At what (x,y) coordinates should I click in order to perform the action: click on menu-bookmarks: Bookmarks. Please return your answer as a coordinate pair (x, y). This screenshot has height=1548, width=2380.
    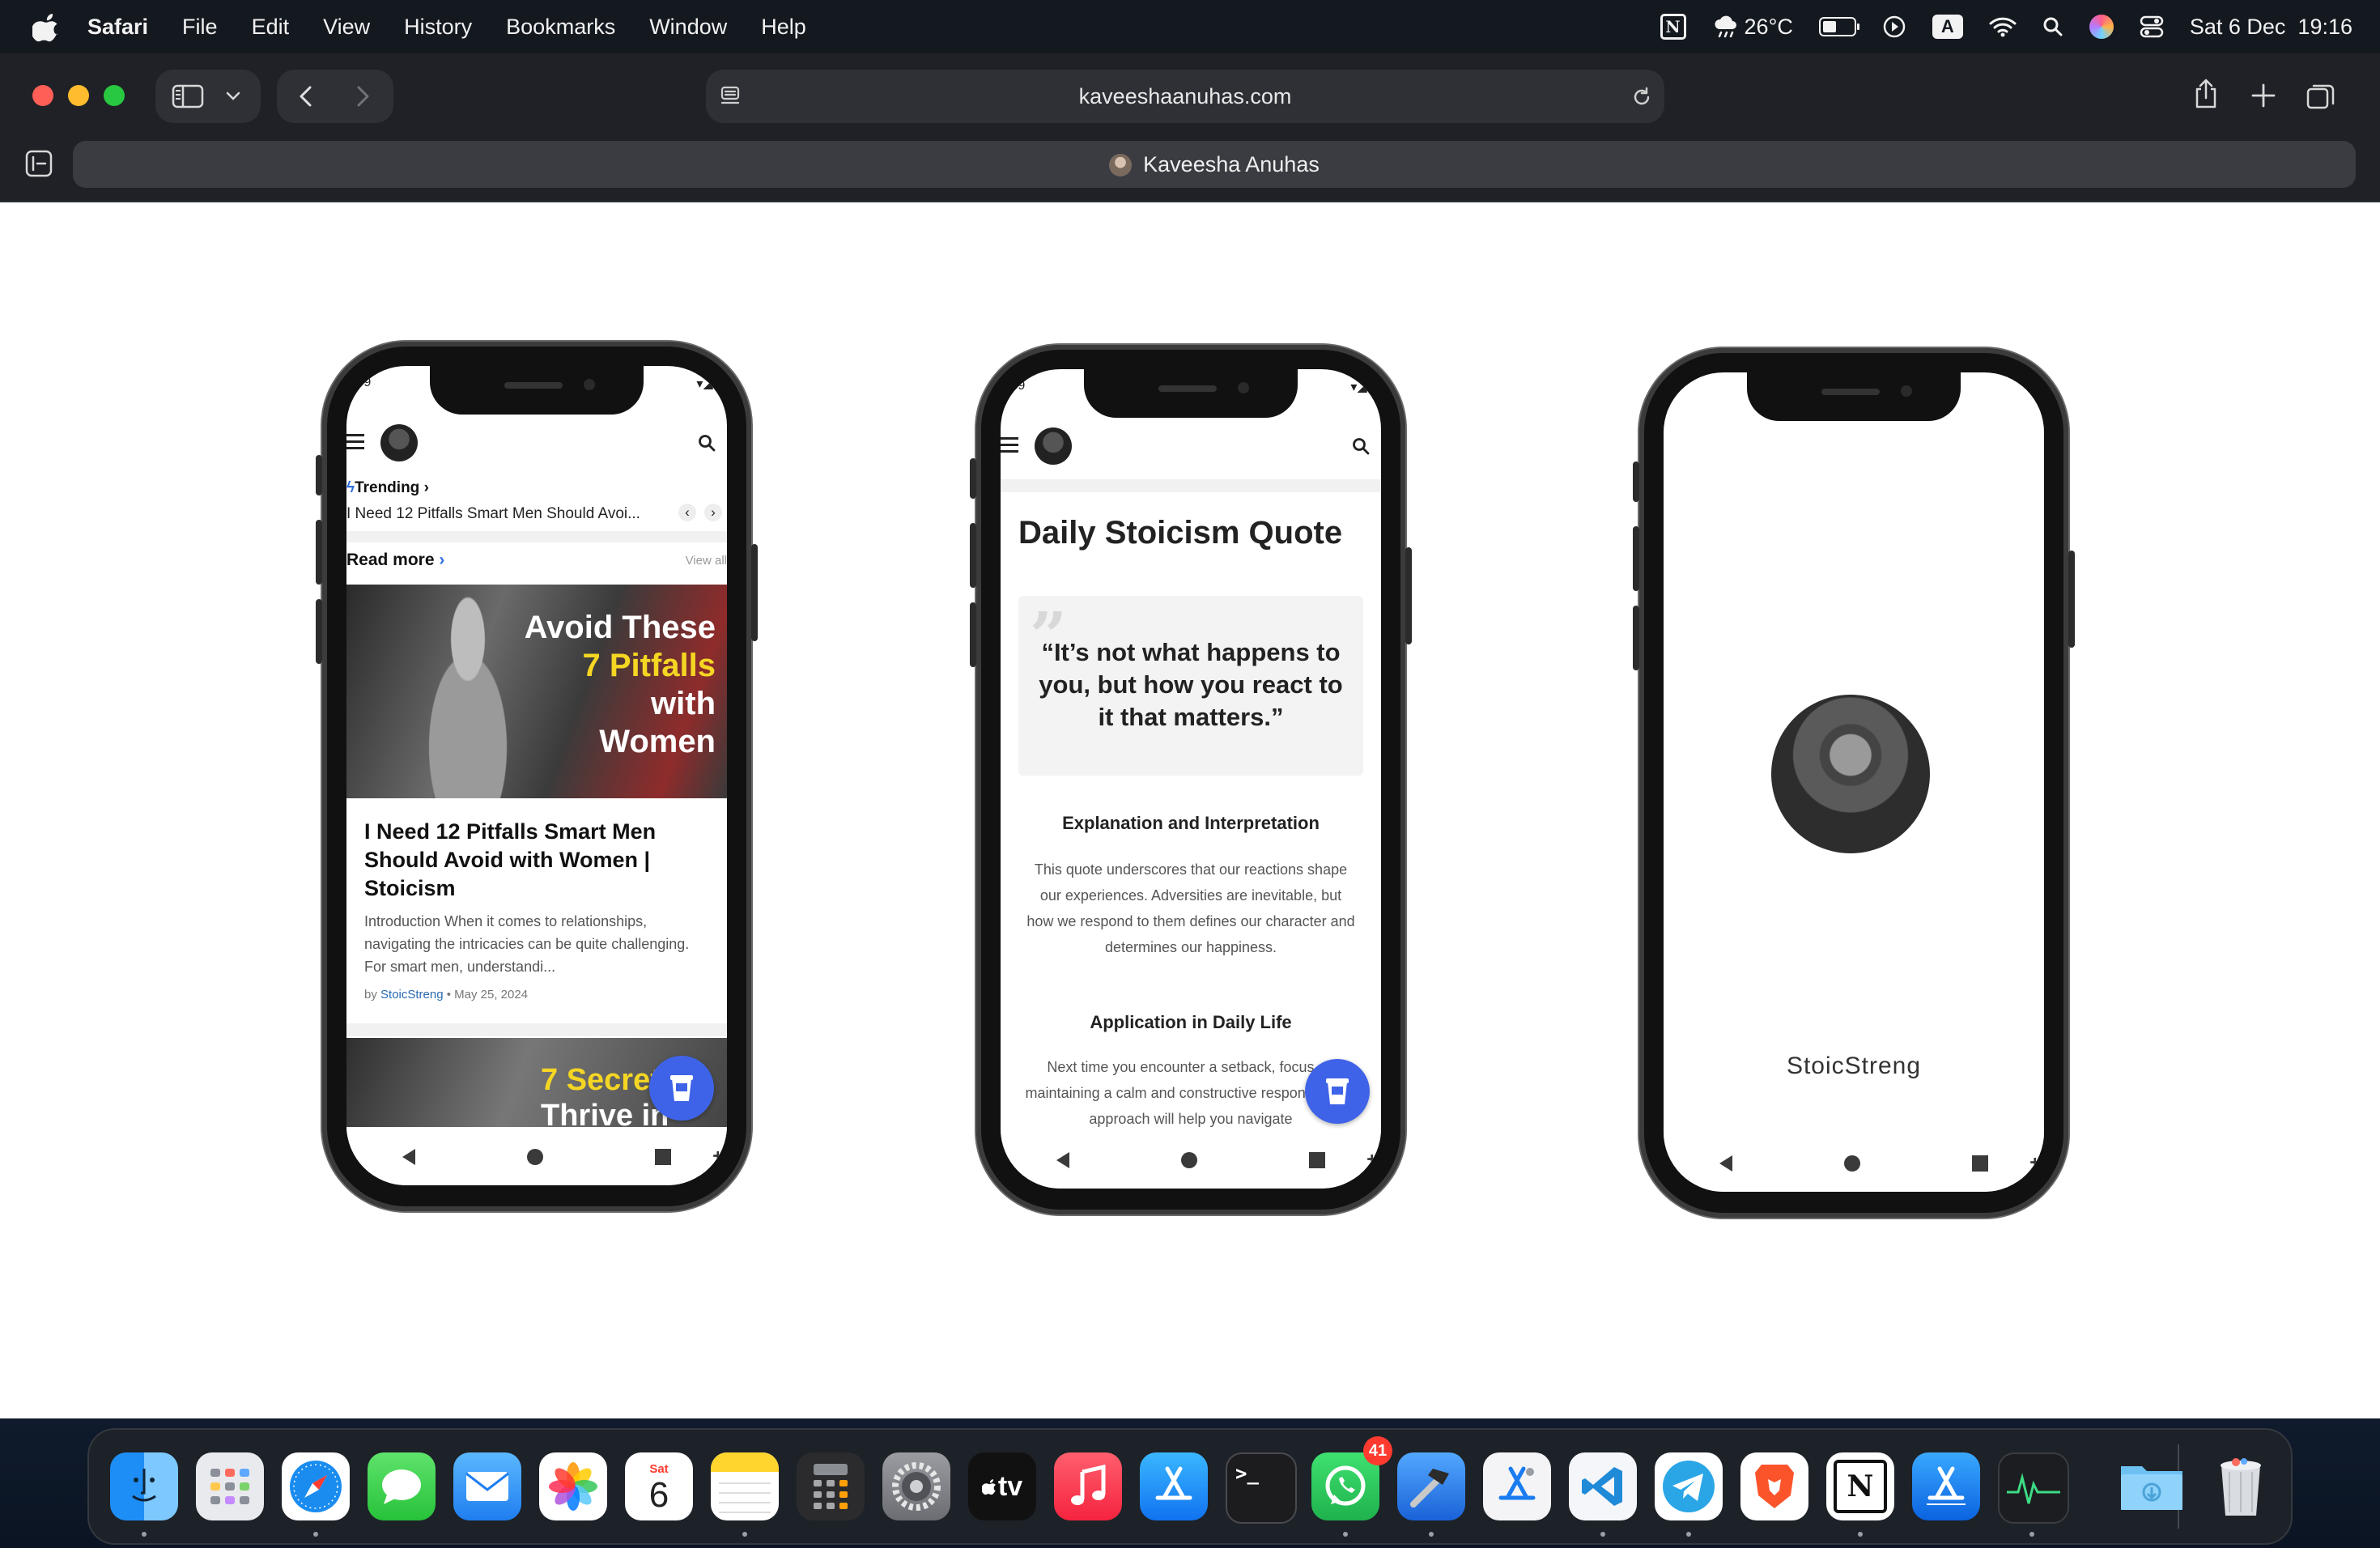
    Looking at the image, I should click on (560, 27).